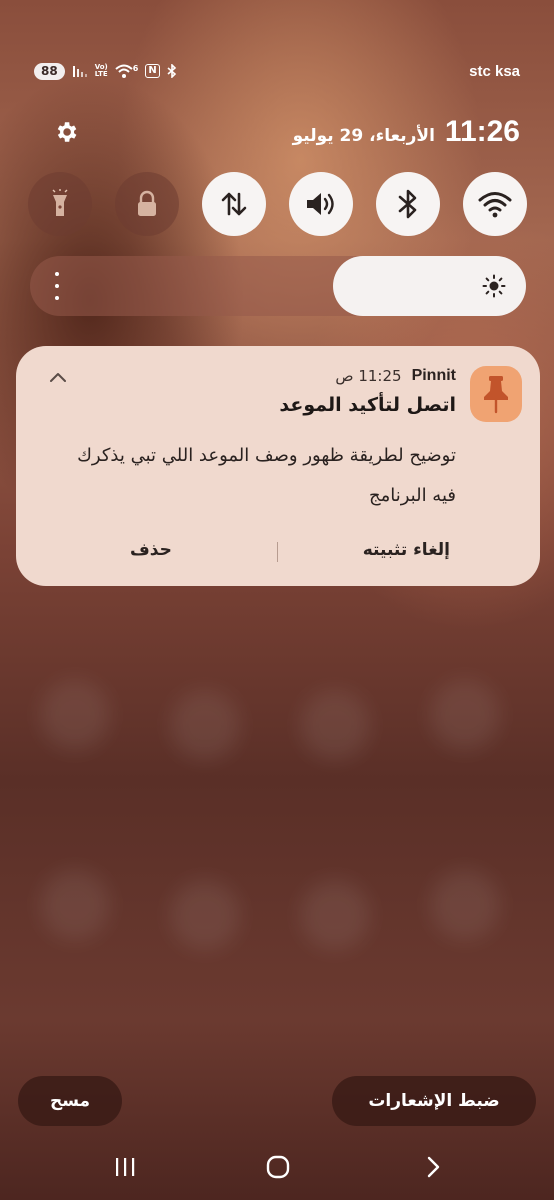  I want to click on status-icons: 88 Vo) LTE 6 N, so click(105, 71).